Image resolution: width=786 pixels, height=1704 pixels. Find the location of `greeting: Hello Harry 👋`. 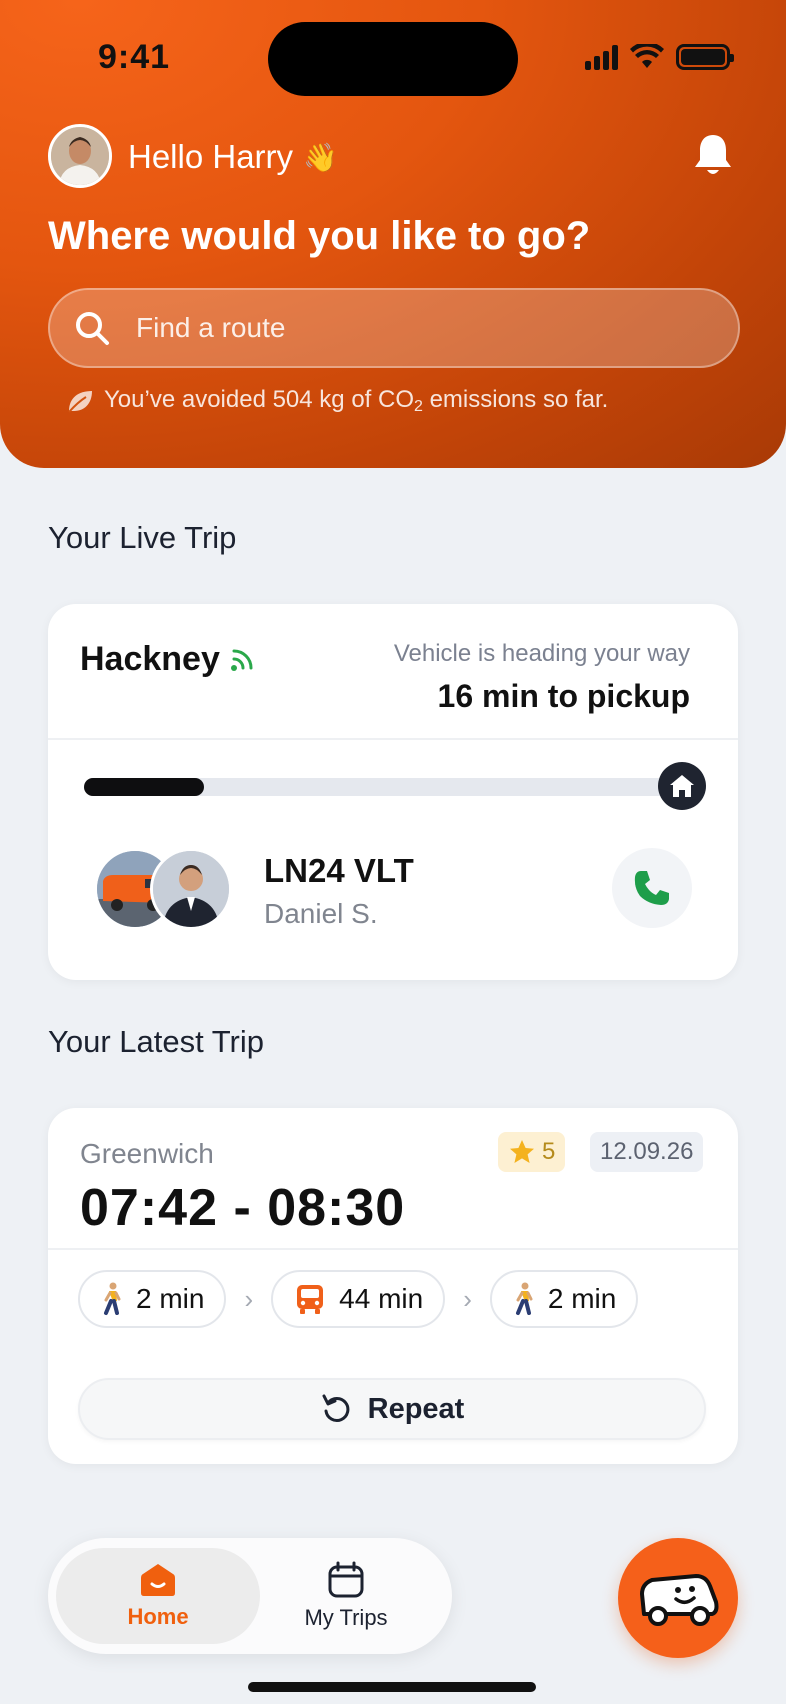

greeting: Hello Harry 👋 is located at coordinates (233, 157).